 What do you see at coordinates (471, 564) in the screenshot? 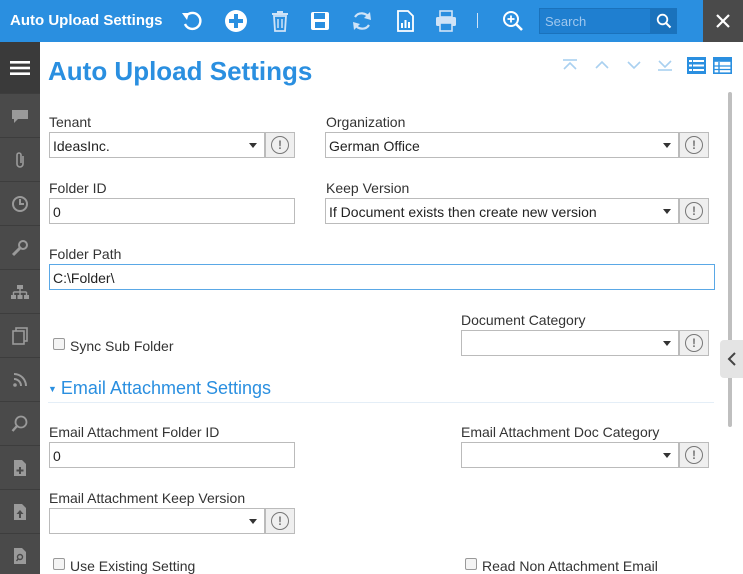
I see `read-non-attachment-checkbox` at bounding box center [471, 564].